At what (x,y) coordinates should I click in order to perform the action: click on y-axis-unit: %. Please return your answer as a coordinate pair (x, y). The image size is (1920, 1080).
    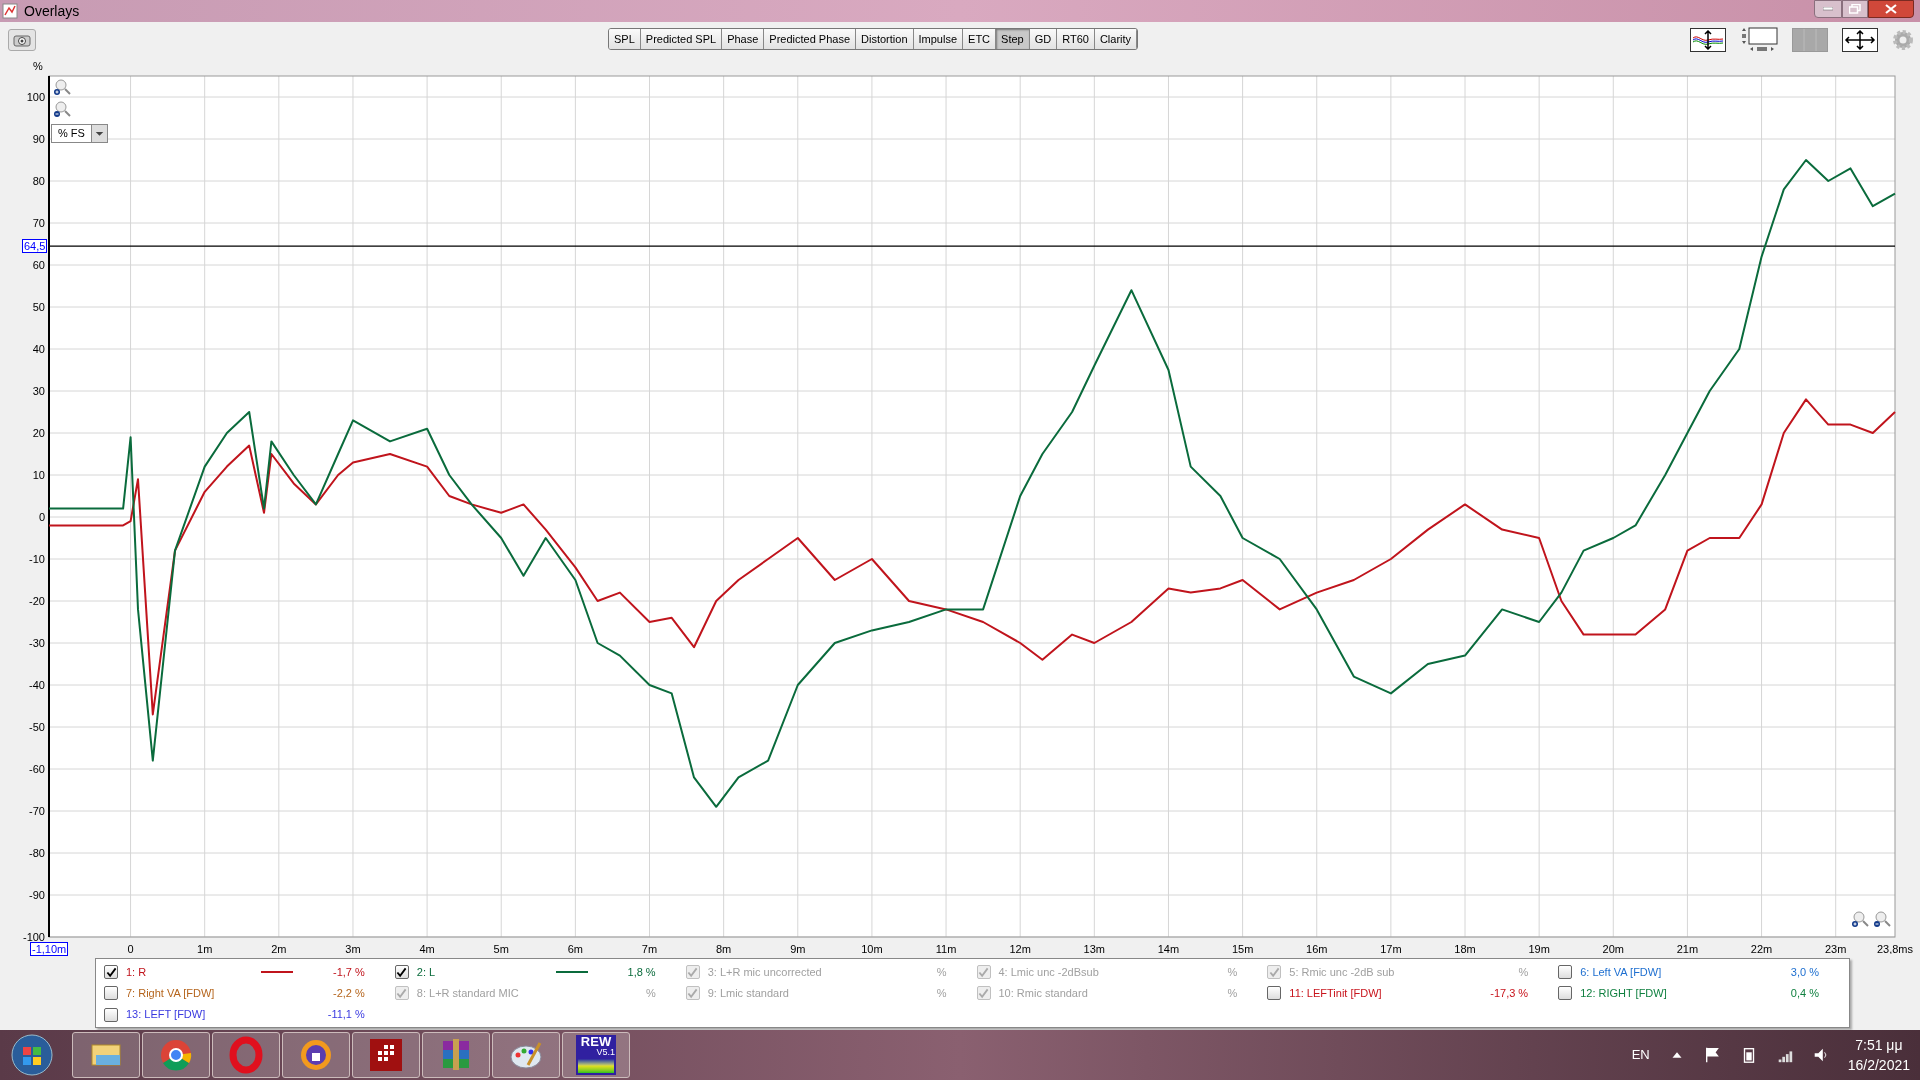
    Looking at the image, I should click on (38, 66).